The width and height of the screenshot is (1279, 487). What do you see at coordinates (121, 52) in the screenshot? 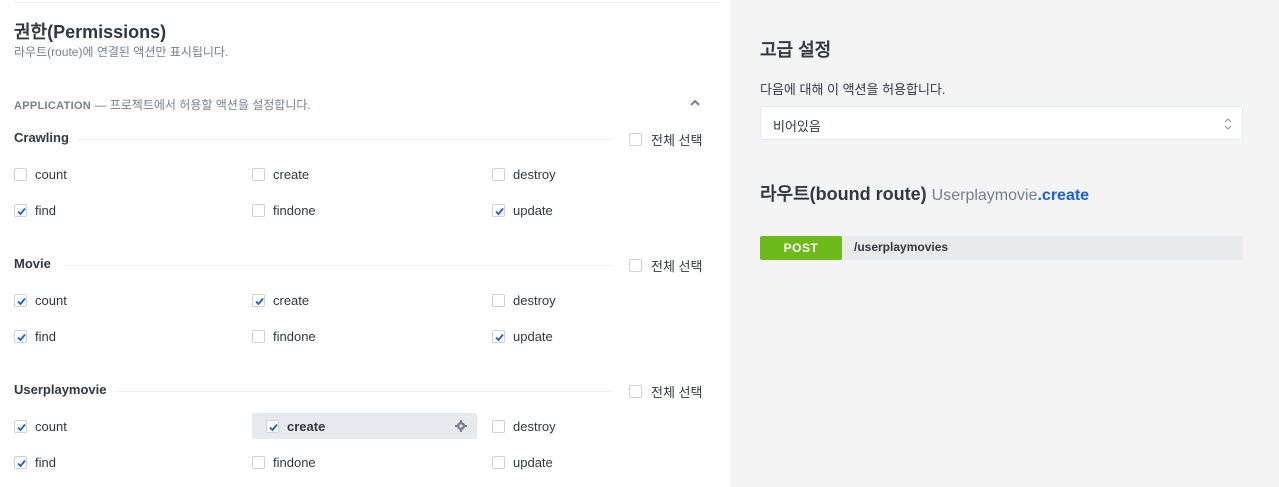
I see `page-subtitle: 라우트(route)에 연결된 액션만 표시됩니다.` at bounding box center [121, 52].